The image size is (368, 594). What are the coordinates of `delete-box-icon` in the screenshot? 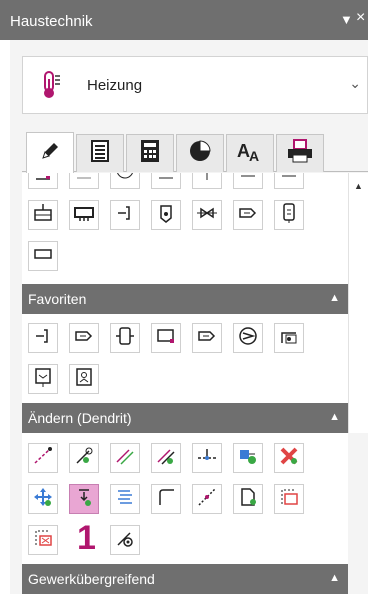 It's located at (43, 540).